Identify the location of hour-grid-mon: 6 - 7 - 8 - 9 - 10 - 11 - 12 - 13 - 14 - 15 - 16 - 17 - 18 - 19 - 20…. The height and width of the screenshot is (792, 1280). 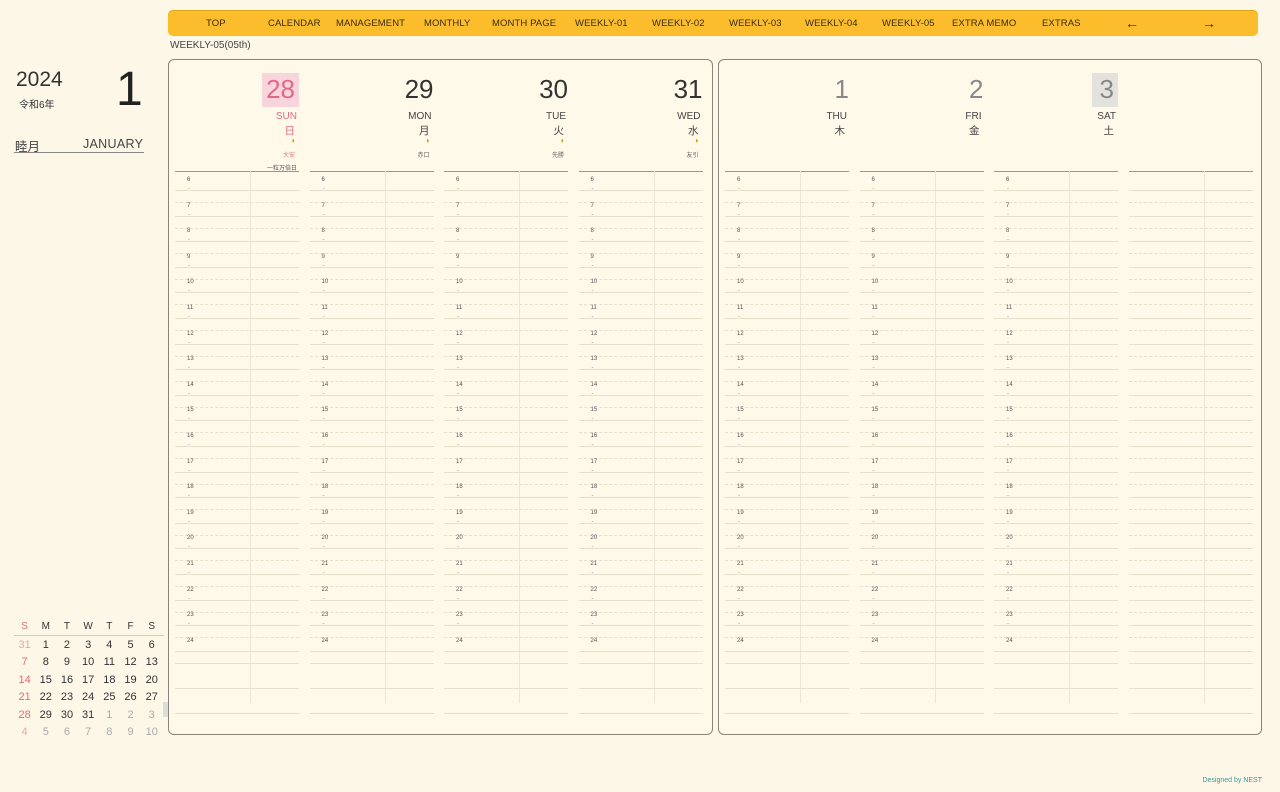
(371, 443).